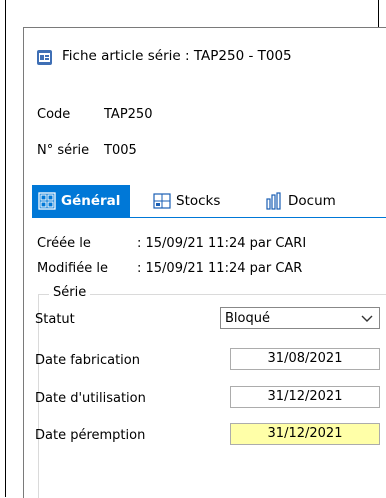 The height and width of the screenshot is (498, 386). I want to click on modified-label: Modifiée le, so click(72, 268).